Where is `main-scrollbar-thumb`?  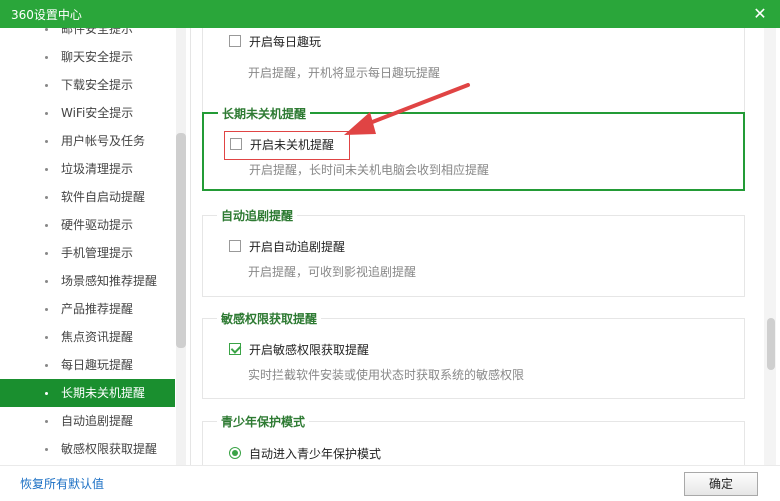
main-scrollbar-thumb is located at coordinates (771, 344).